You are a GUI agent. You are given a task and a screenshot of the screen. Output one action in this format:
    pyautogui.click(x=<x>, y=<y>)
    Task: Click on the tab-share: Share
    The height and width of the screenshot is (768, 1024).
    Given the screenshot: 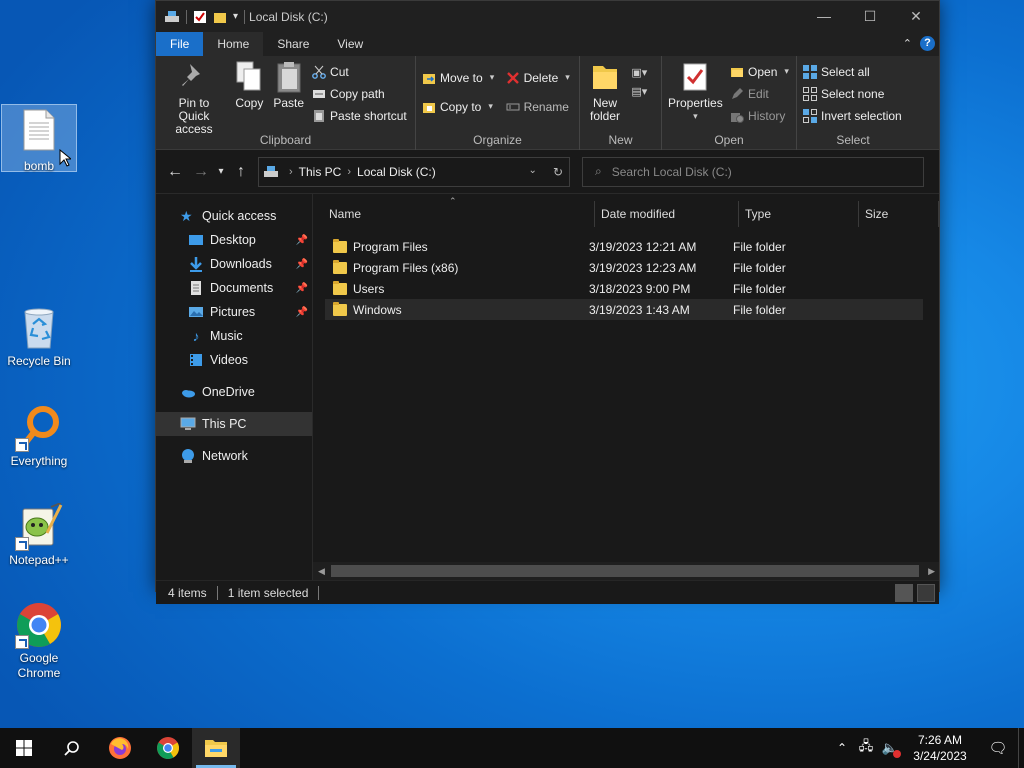 What is the action you would take?
    pyautogui.click(x=293, y=44)
    